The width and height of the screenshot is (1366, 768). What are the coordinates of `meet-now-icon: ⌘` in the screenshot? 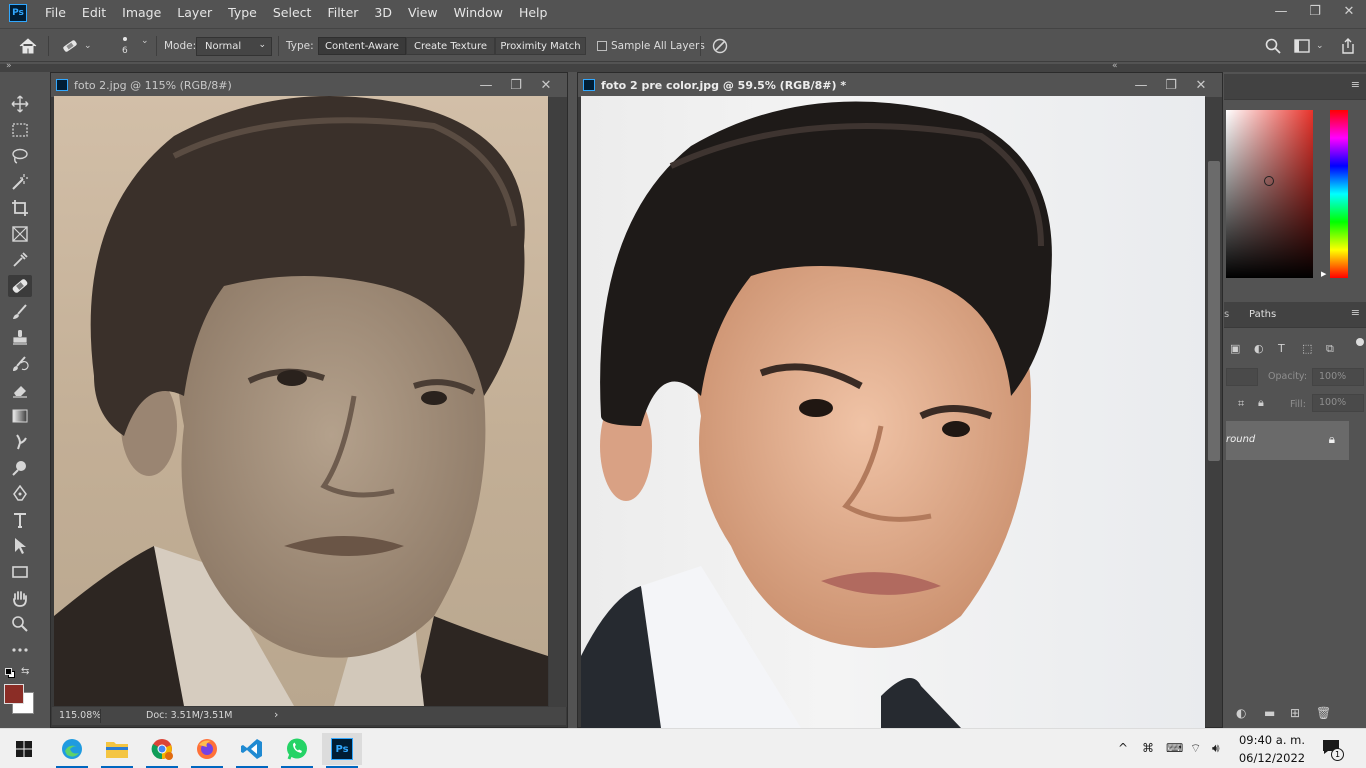 It's located at (1148, 748).